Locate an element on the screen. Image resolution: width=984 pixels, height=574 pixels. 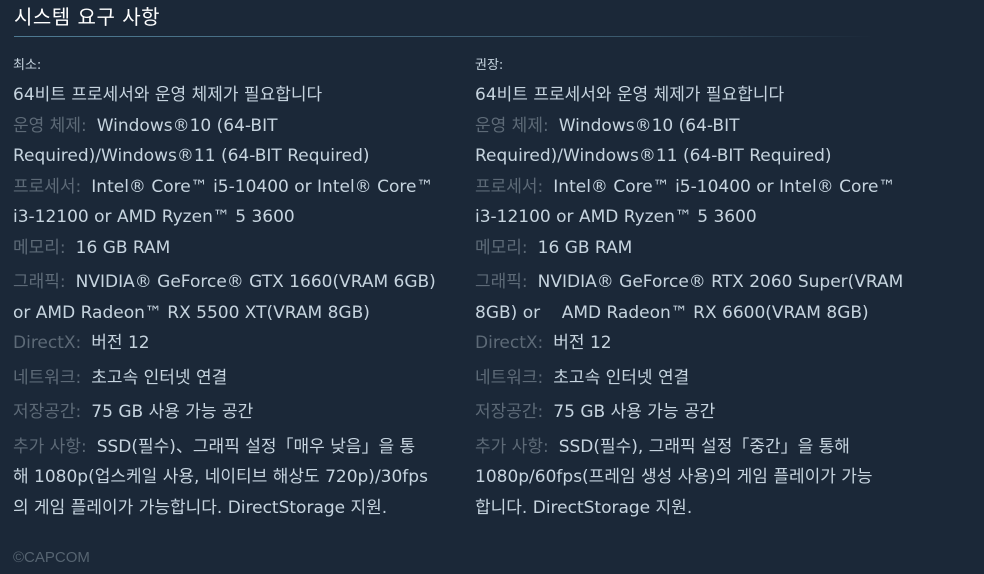
gpu-value: NVIDIA® GeForce® RTX 2060 Super(VRAM is located at coordinates (720, 282).